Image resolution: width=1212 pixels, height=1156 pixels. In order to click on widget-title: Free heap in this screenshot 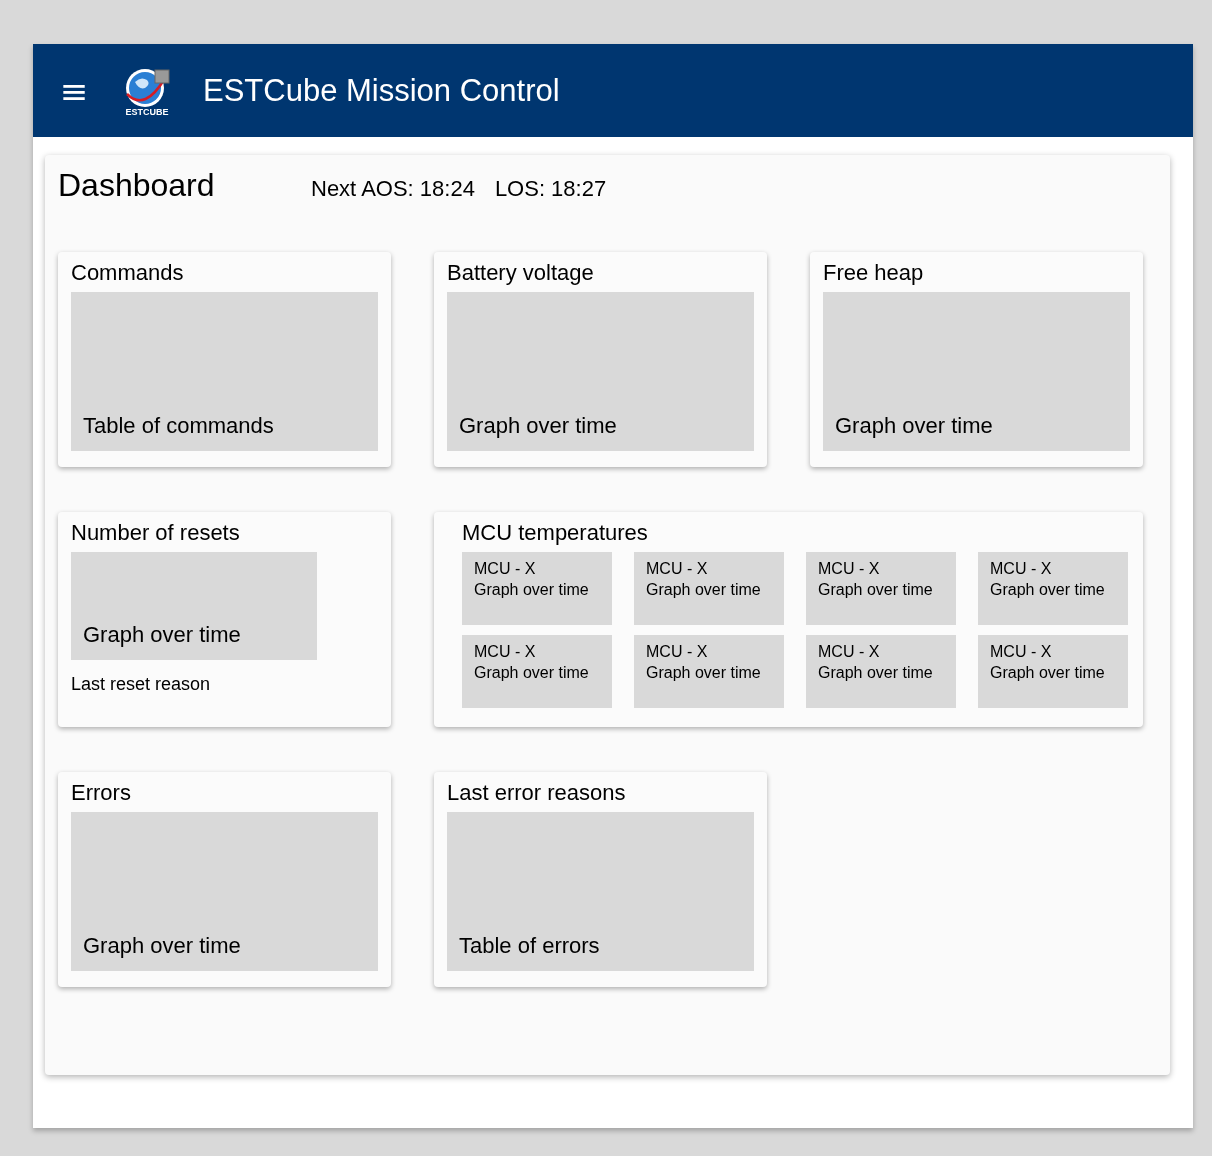, I will do `click(874, 273)`.